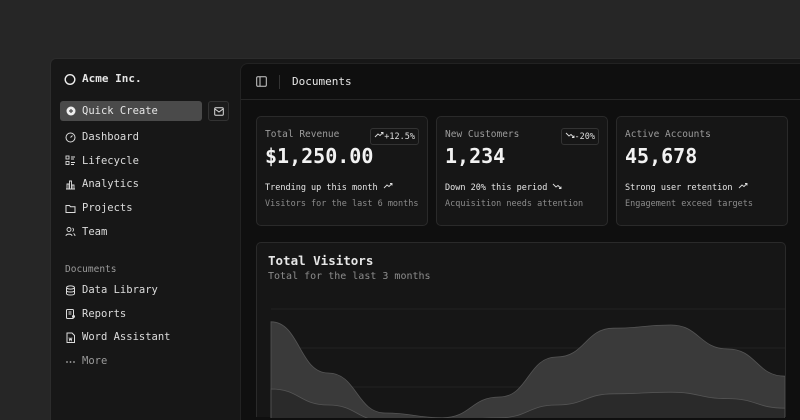 The height and width of the screenshot is (420, 800). Describe the element at coordinates (319, 156) in the screenshot. I see `metric-value: $1,250.00` at that location.